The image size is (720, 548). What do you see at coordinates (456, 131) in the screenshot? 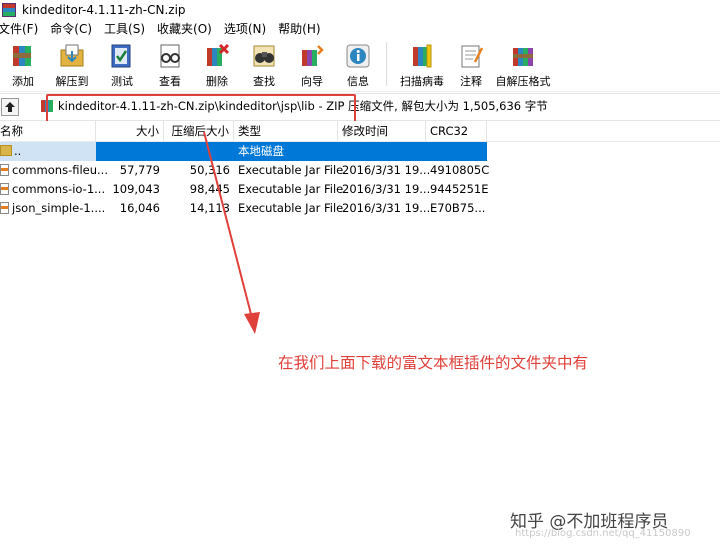
I see `column-crc32: CRC32` at bounding box center [456, 131].